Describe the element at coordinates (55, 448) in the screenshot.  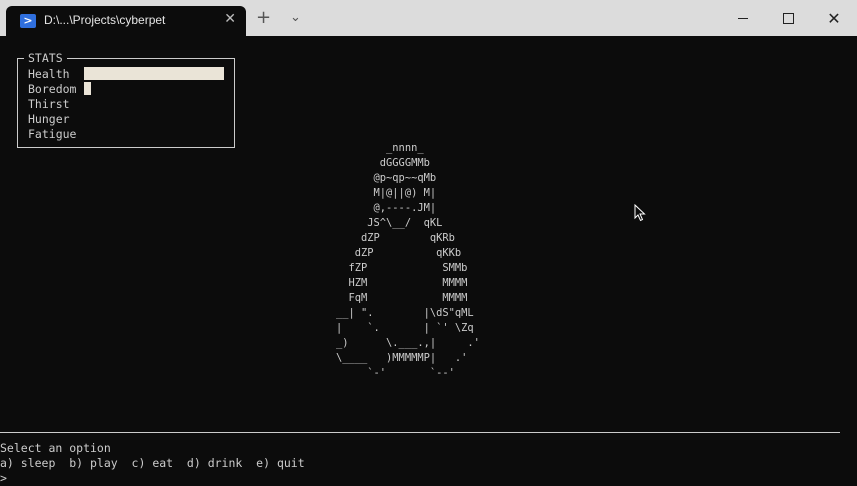
I see `prompt-label: Select an option` at that location.